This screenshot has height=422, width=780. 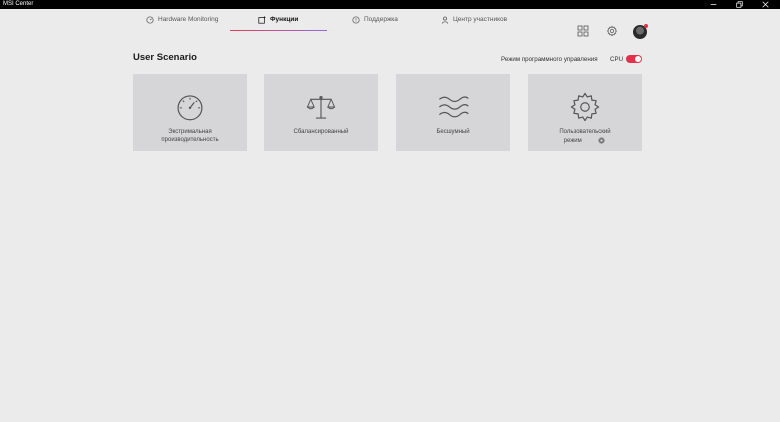 I want to click on card-label-line2: производительность, so click(x=190, y=140).